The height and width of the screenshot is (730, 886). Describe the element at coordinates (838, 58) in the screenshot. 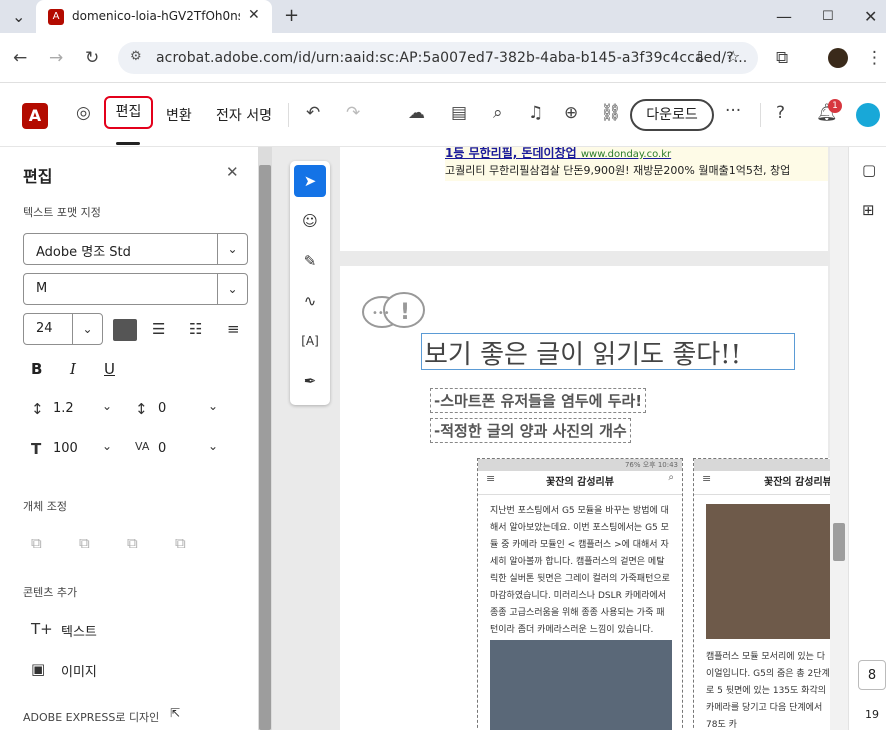

I see `profile-avatar` at that location.